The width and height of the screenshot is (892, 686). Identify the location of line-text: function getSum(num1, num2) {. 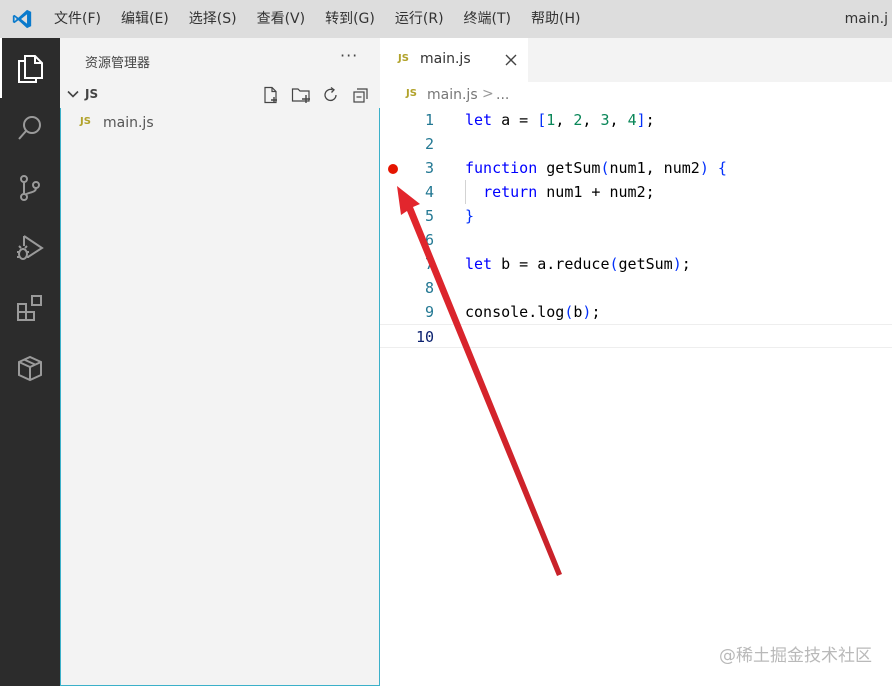
(596, 168).